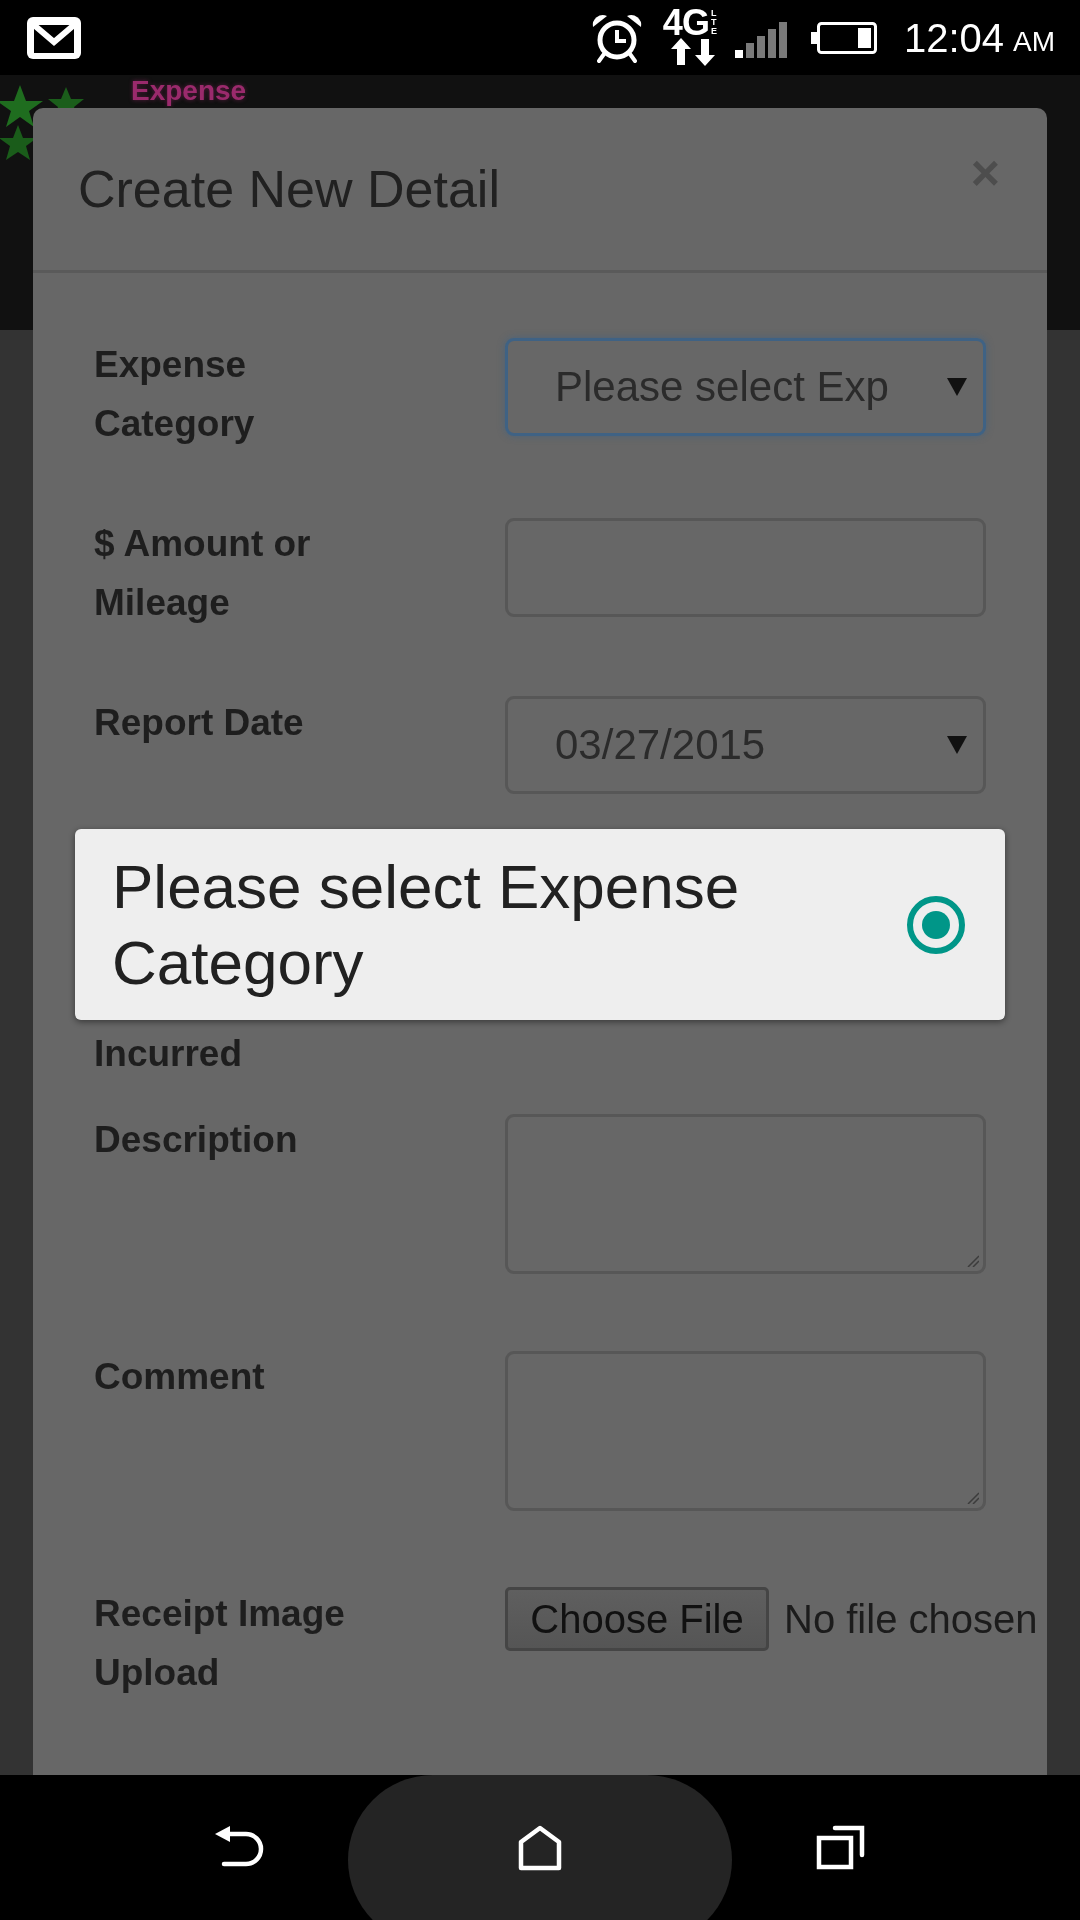 The width and height of the screenshot is (1080, 1920). I want to click on page-title: Expense, so click(189, 91).